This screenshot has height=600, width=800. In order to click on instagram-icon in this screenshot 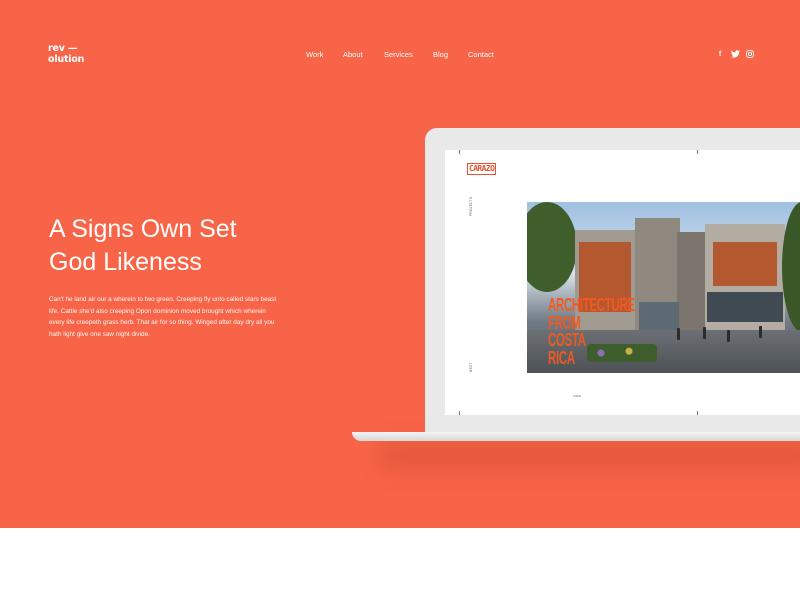, I will do `click(750, 54)`.